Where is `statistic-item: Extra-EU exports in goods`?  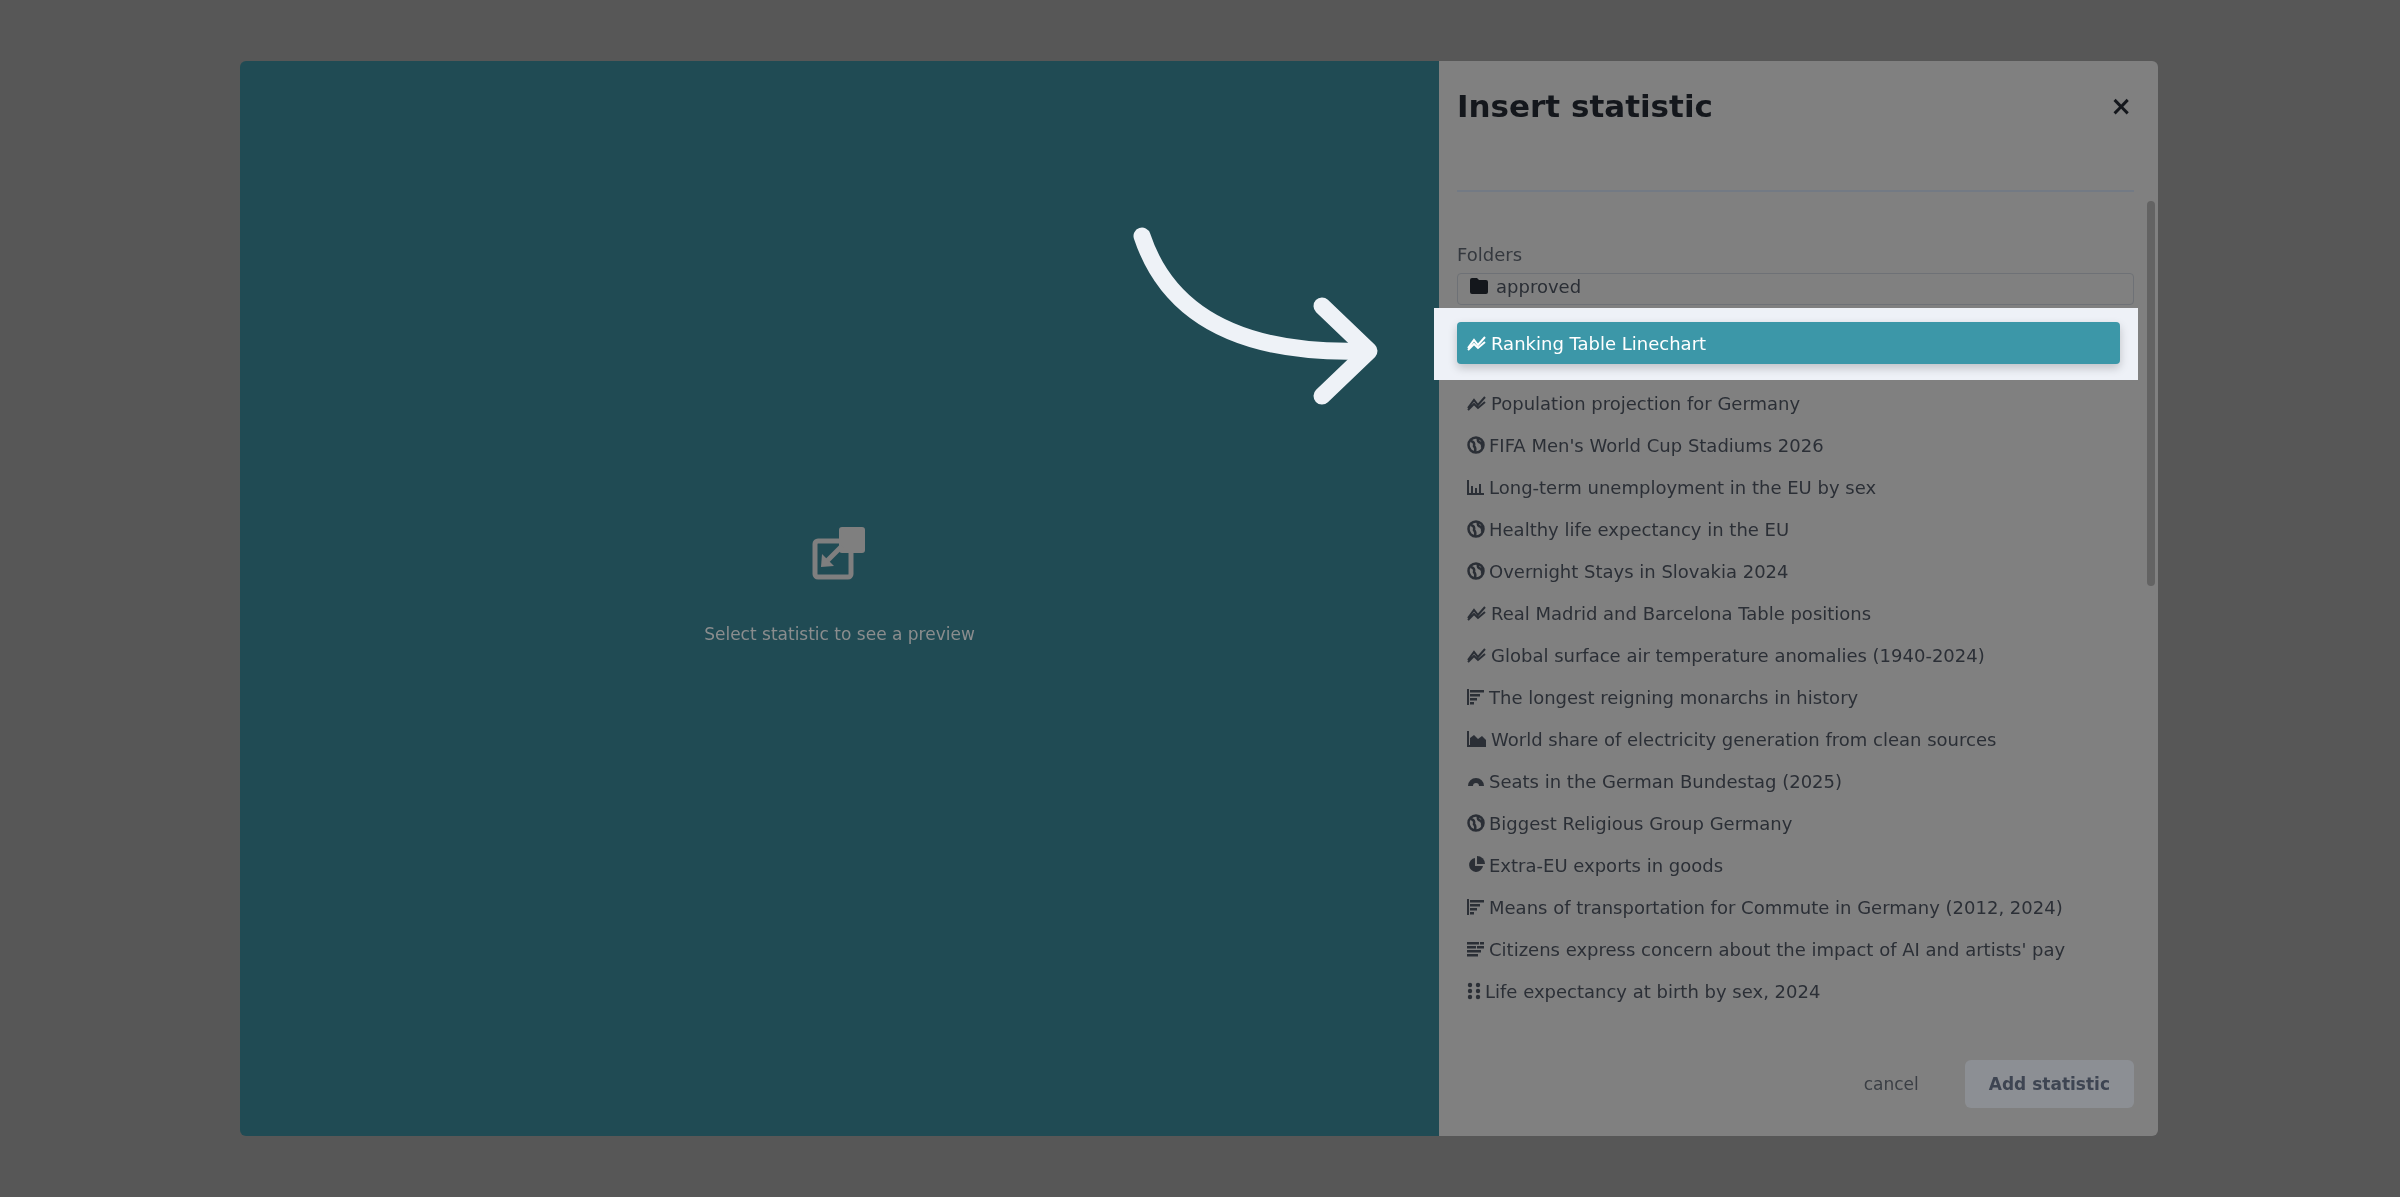
statistic-item: Extra-EU exports in goods is located at coordinates (1785, 865).